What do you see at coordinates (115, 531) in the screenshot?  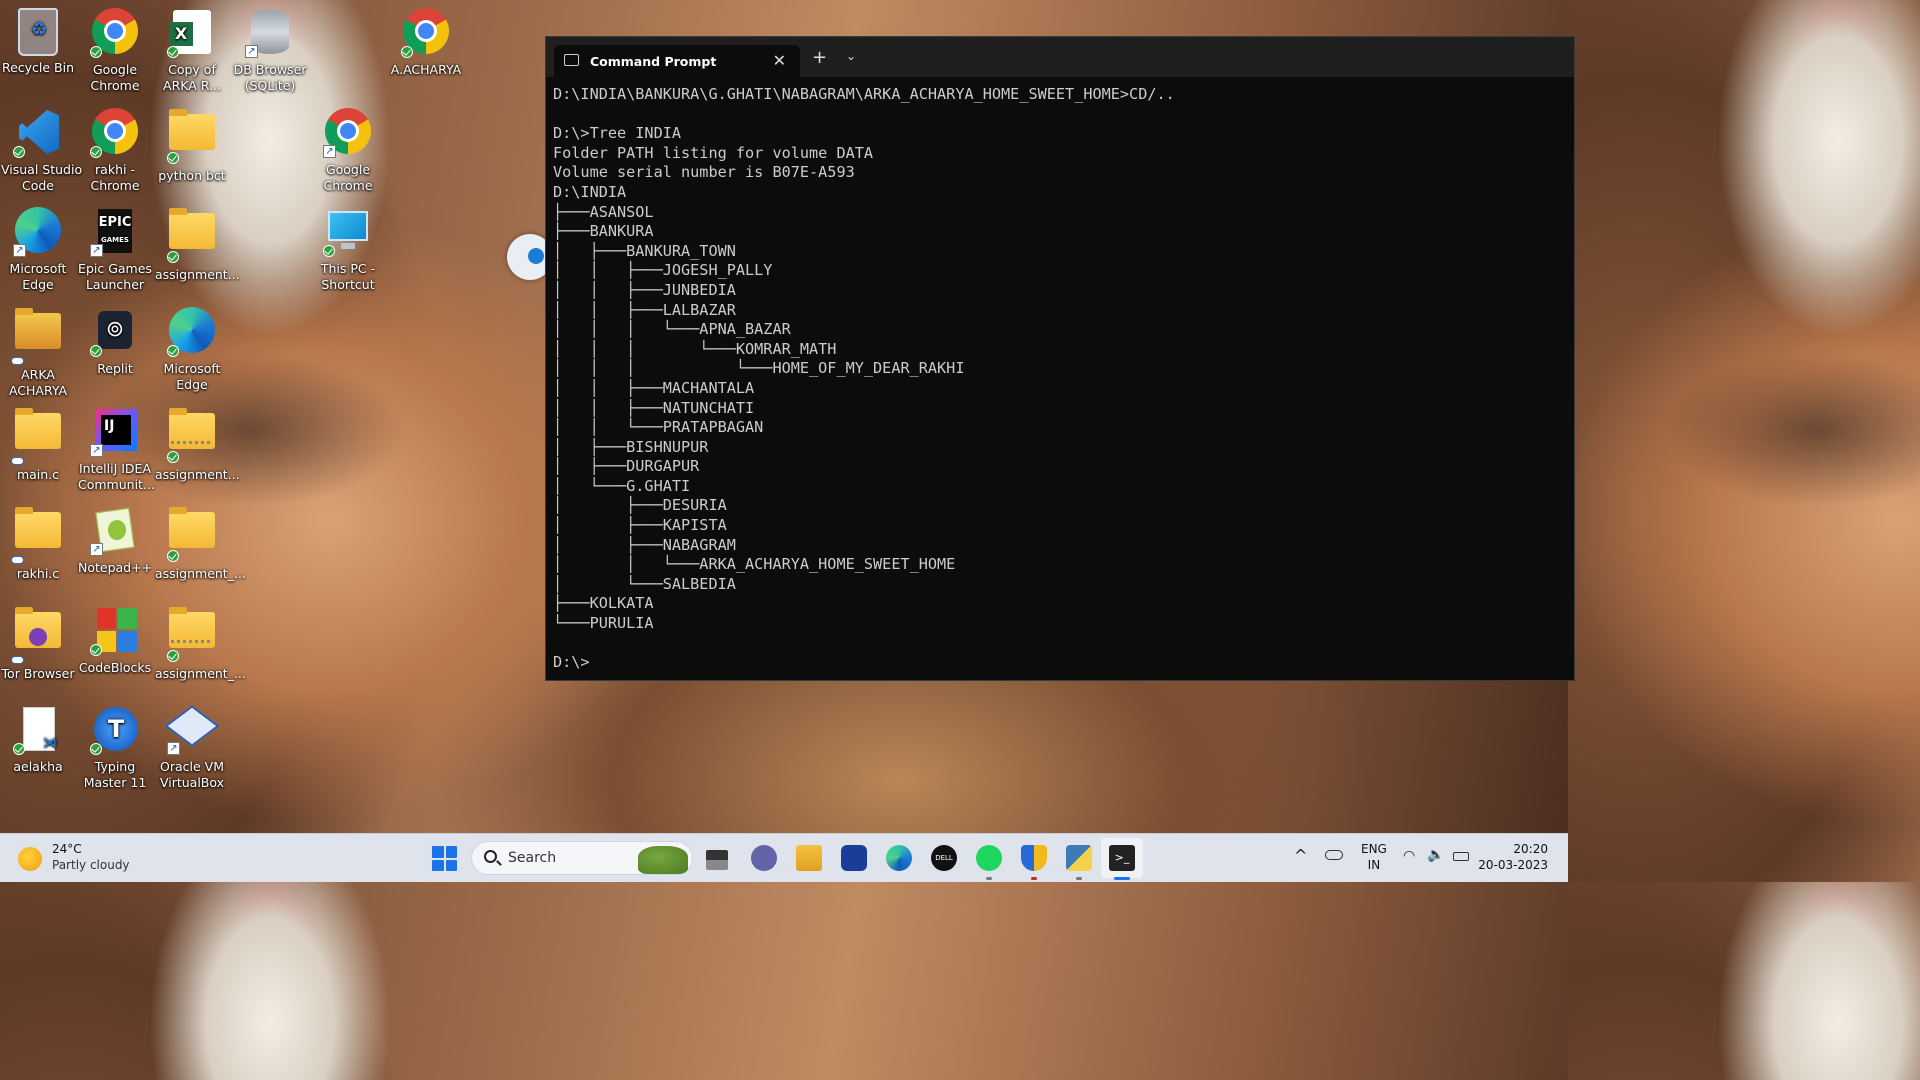 I see `notepad-plus-plus-icon: ↗` at bounding box center [115, 531].